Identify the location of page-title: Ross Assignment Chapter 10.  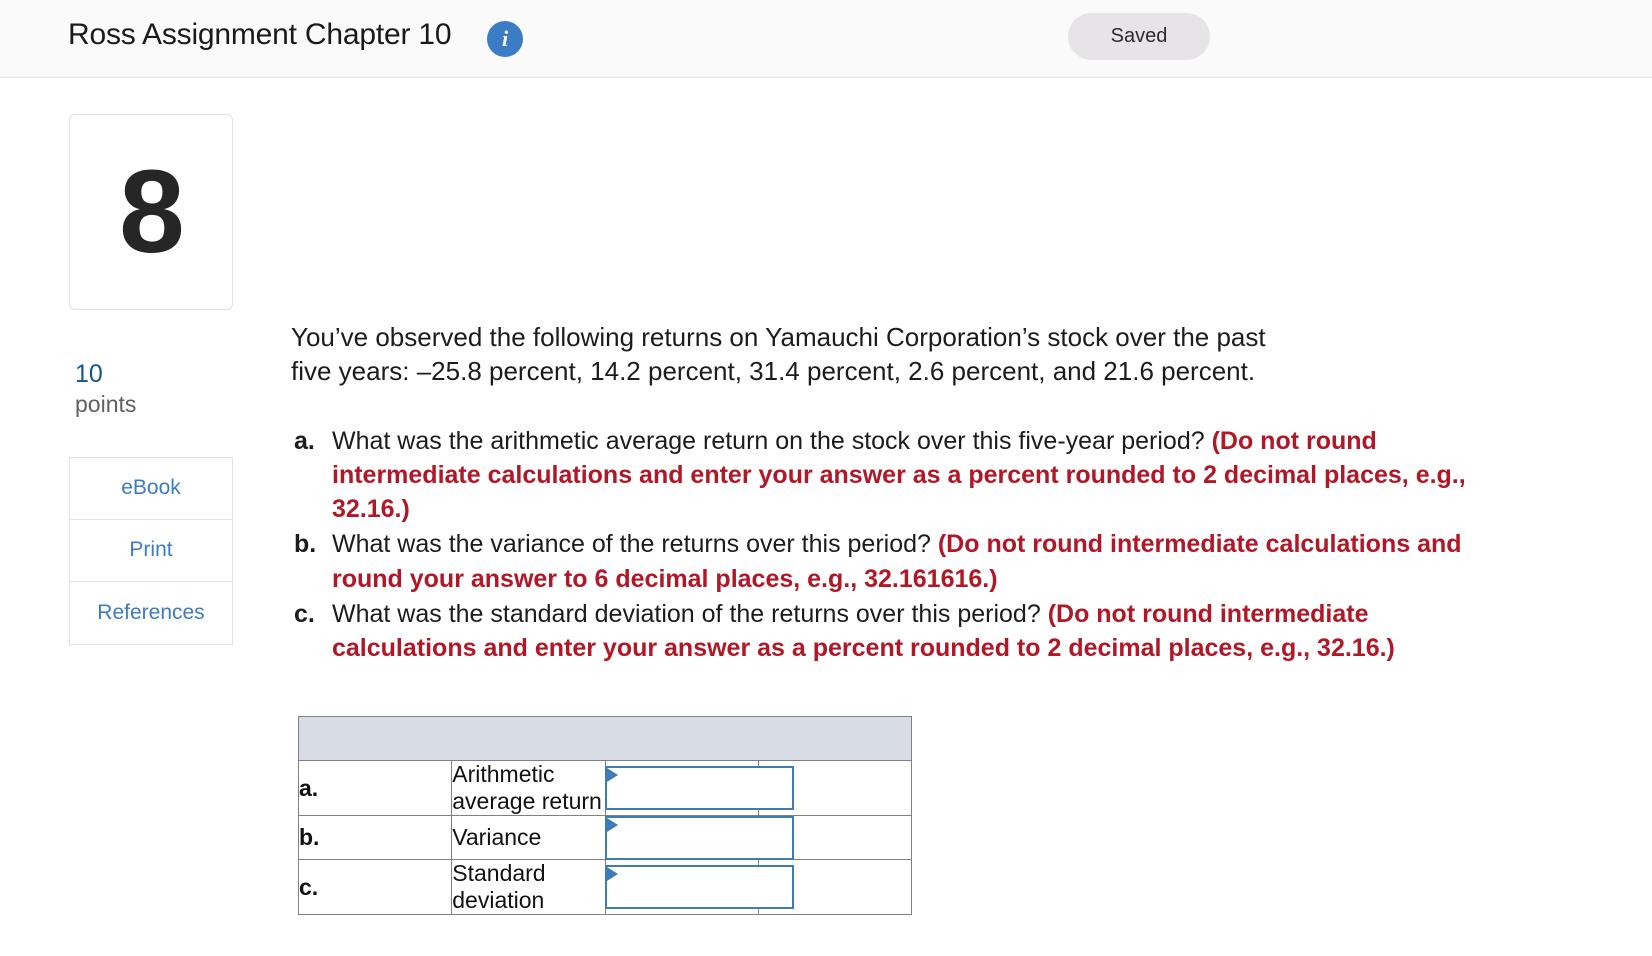
(260, 34).